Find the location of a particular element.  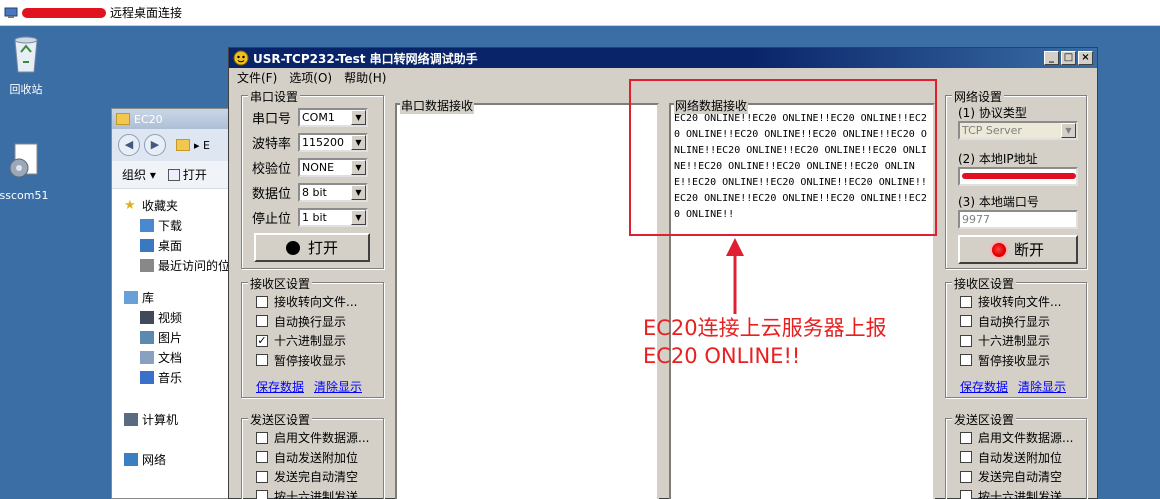

parity-row: 校验位 NONE ▼ is located at coordinates (310, 167).